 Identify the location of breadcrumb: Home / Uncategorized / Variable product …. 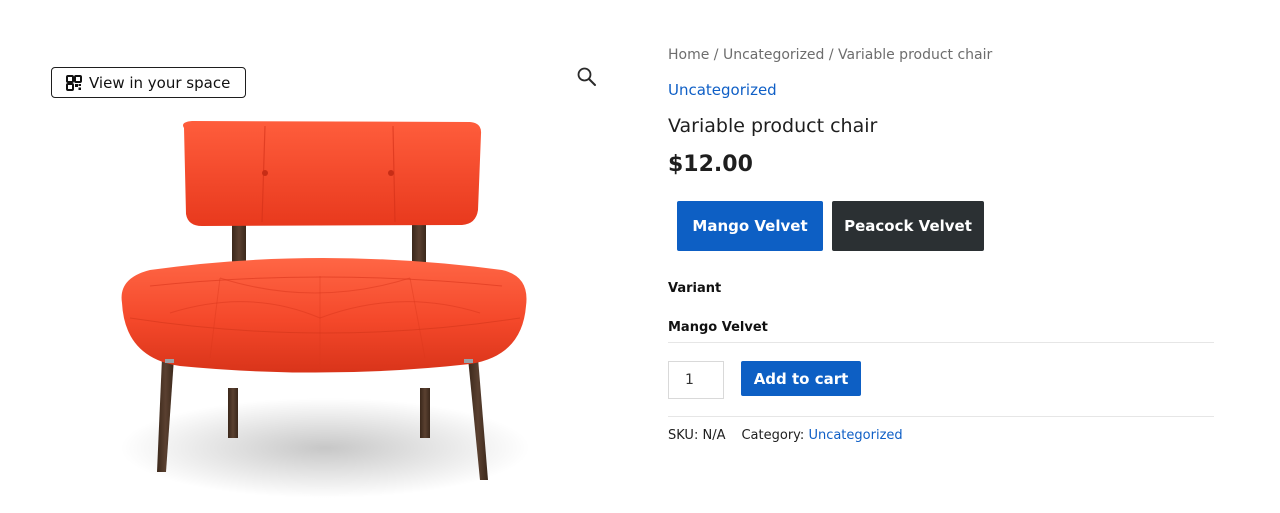
(830, 55).